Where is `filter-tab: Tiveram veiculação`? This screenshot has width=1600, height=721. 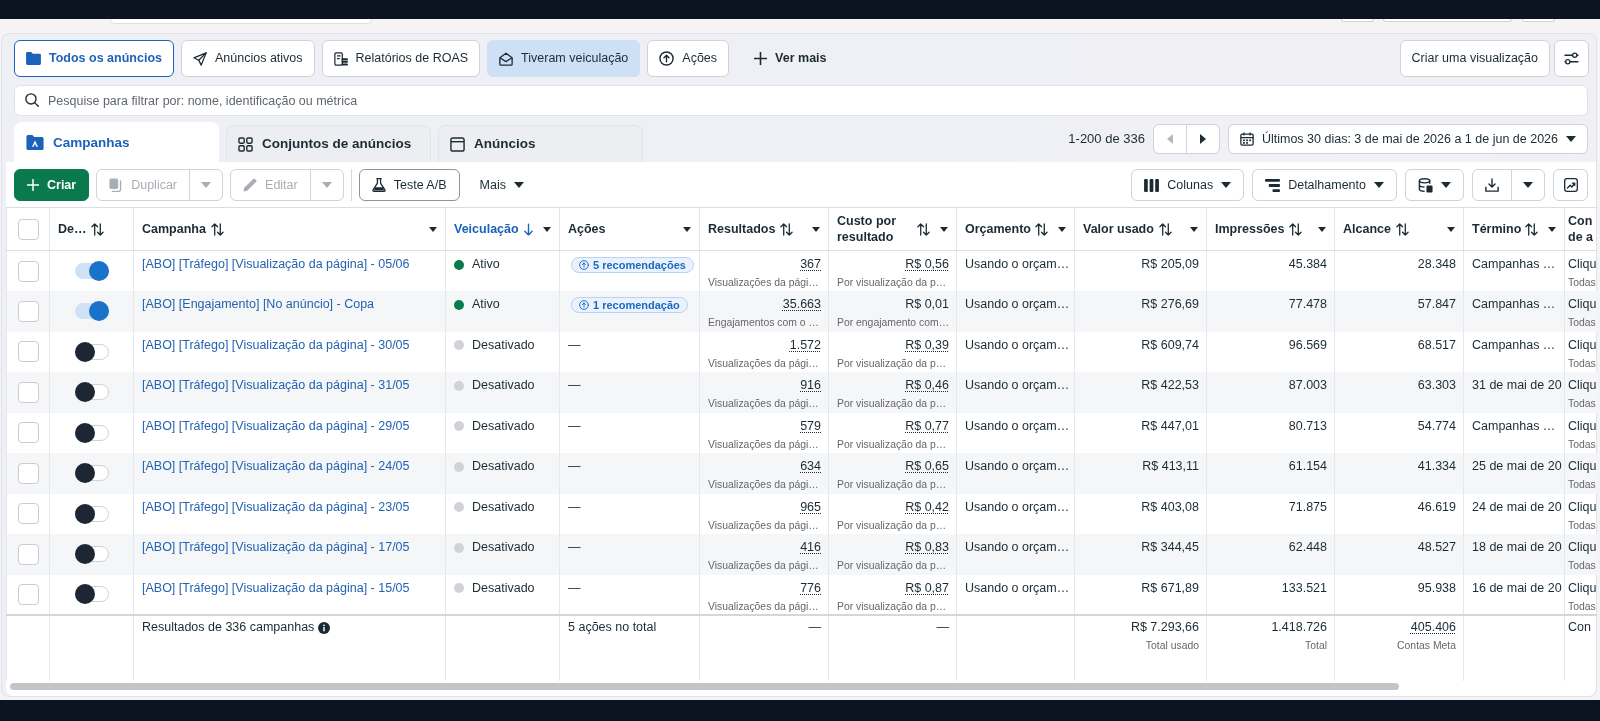
filter-tab: Tiveram veiculação is located at coordinates (564, 58).